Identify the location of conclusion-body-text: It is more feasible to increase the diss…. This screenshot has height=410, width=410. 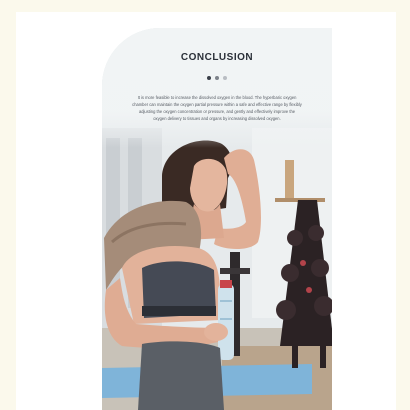
(217, 108).